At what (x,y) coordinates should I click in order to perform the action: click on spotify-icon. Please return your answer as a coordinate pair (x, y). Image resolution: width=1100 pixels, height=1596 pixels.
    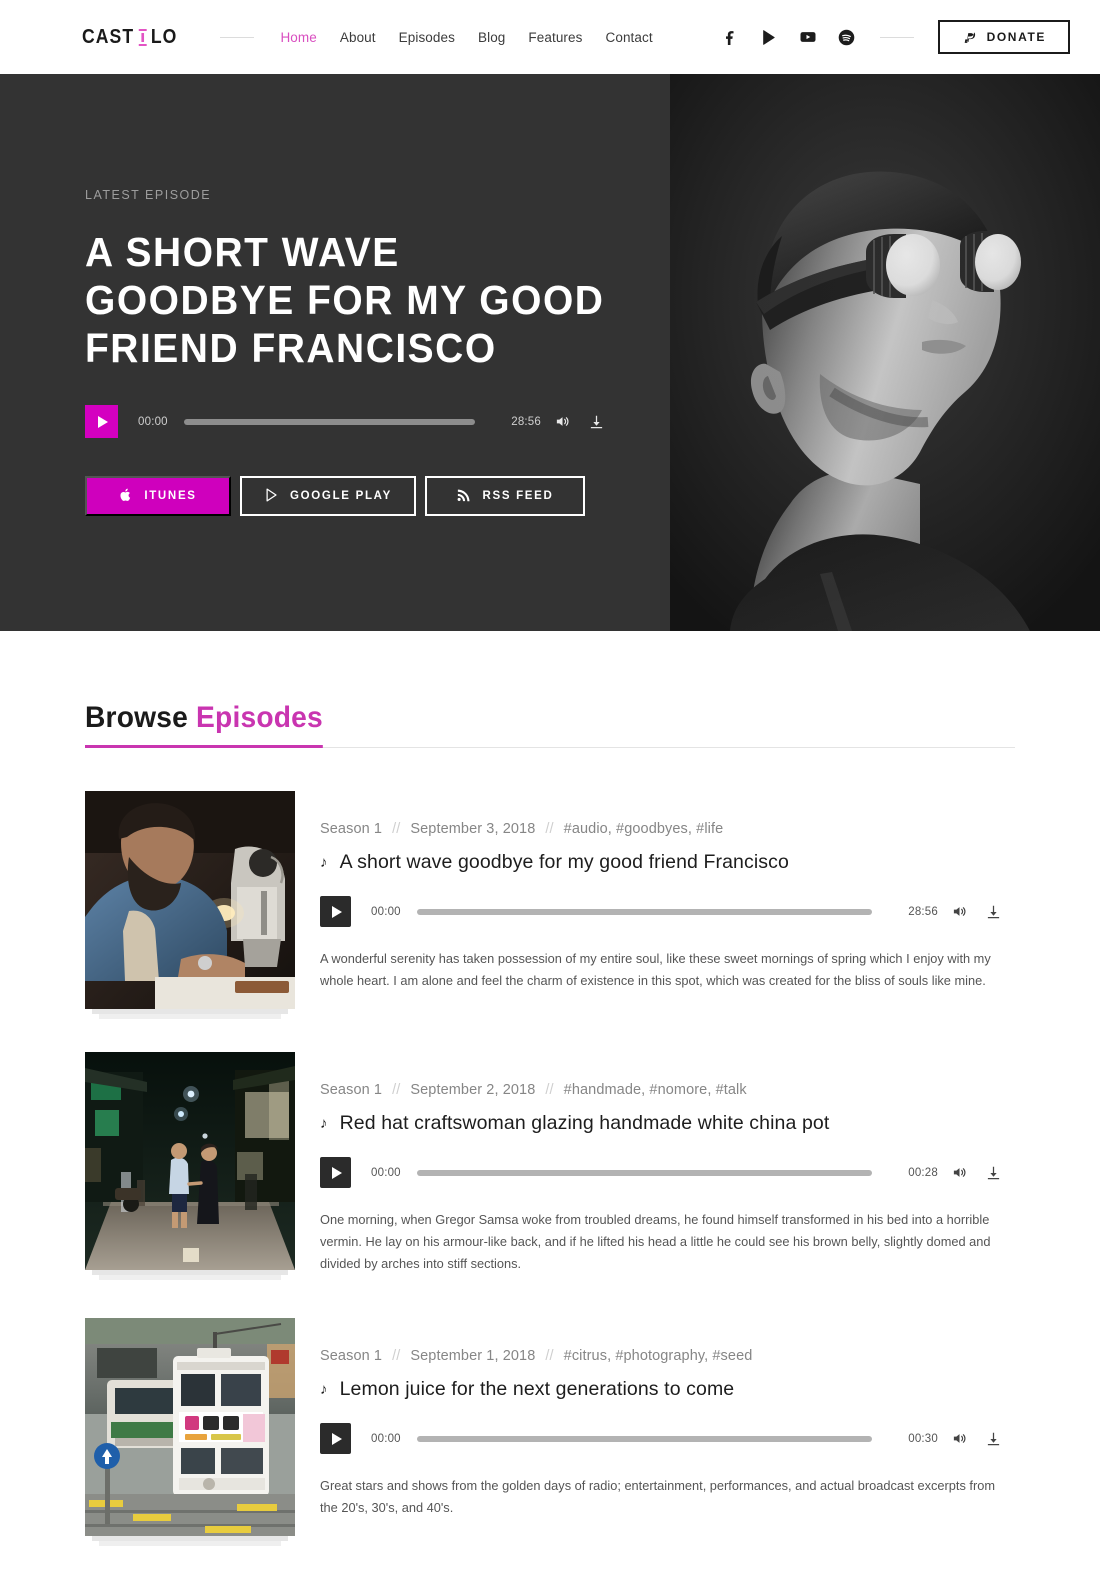
    Looking at the image, I should click on (847, 37).